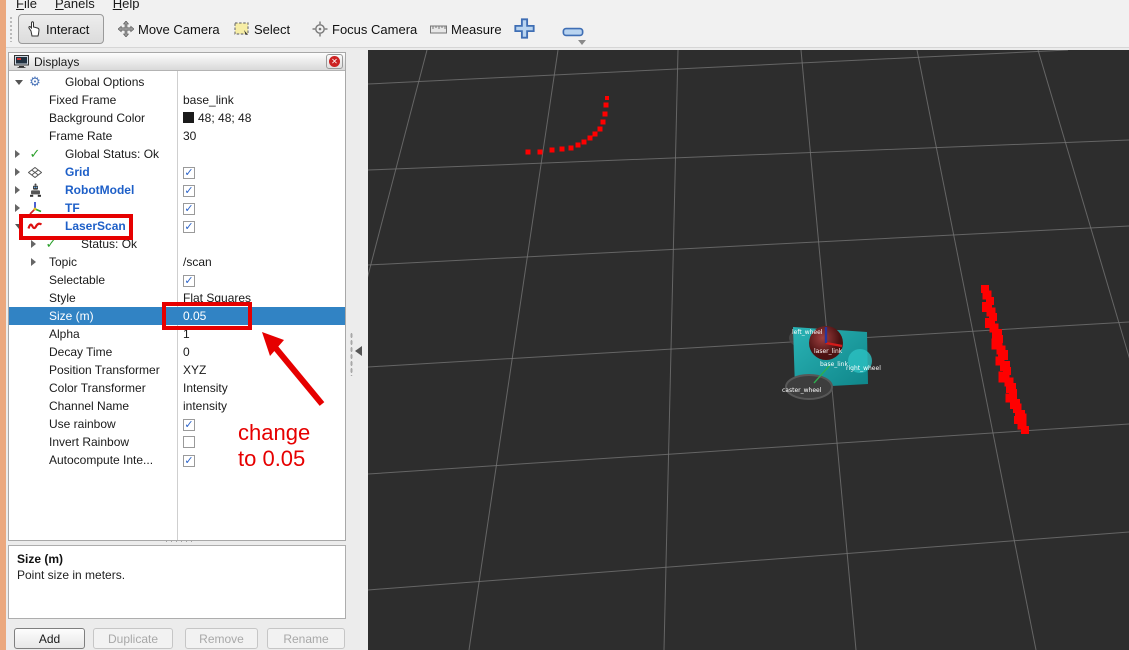 This screenshot has width=1129, height=650. What do you see at coordinates (177, 172) in the screenshot?
I see `display-row-grid: Grid ✓` at bounding box center [177, 172].